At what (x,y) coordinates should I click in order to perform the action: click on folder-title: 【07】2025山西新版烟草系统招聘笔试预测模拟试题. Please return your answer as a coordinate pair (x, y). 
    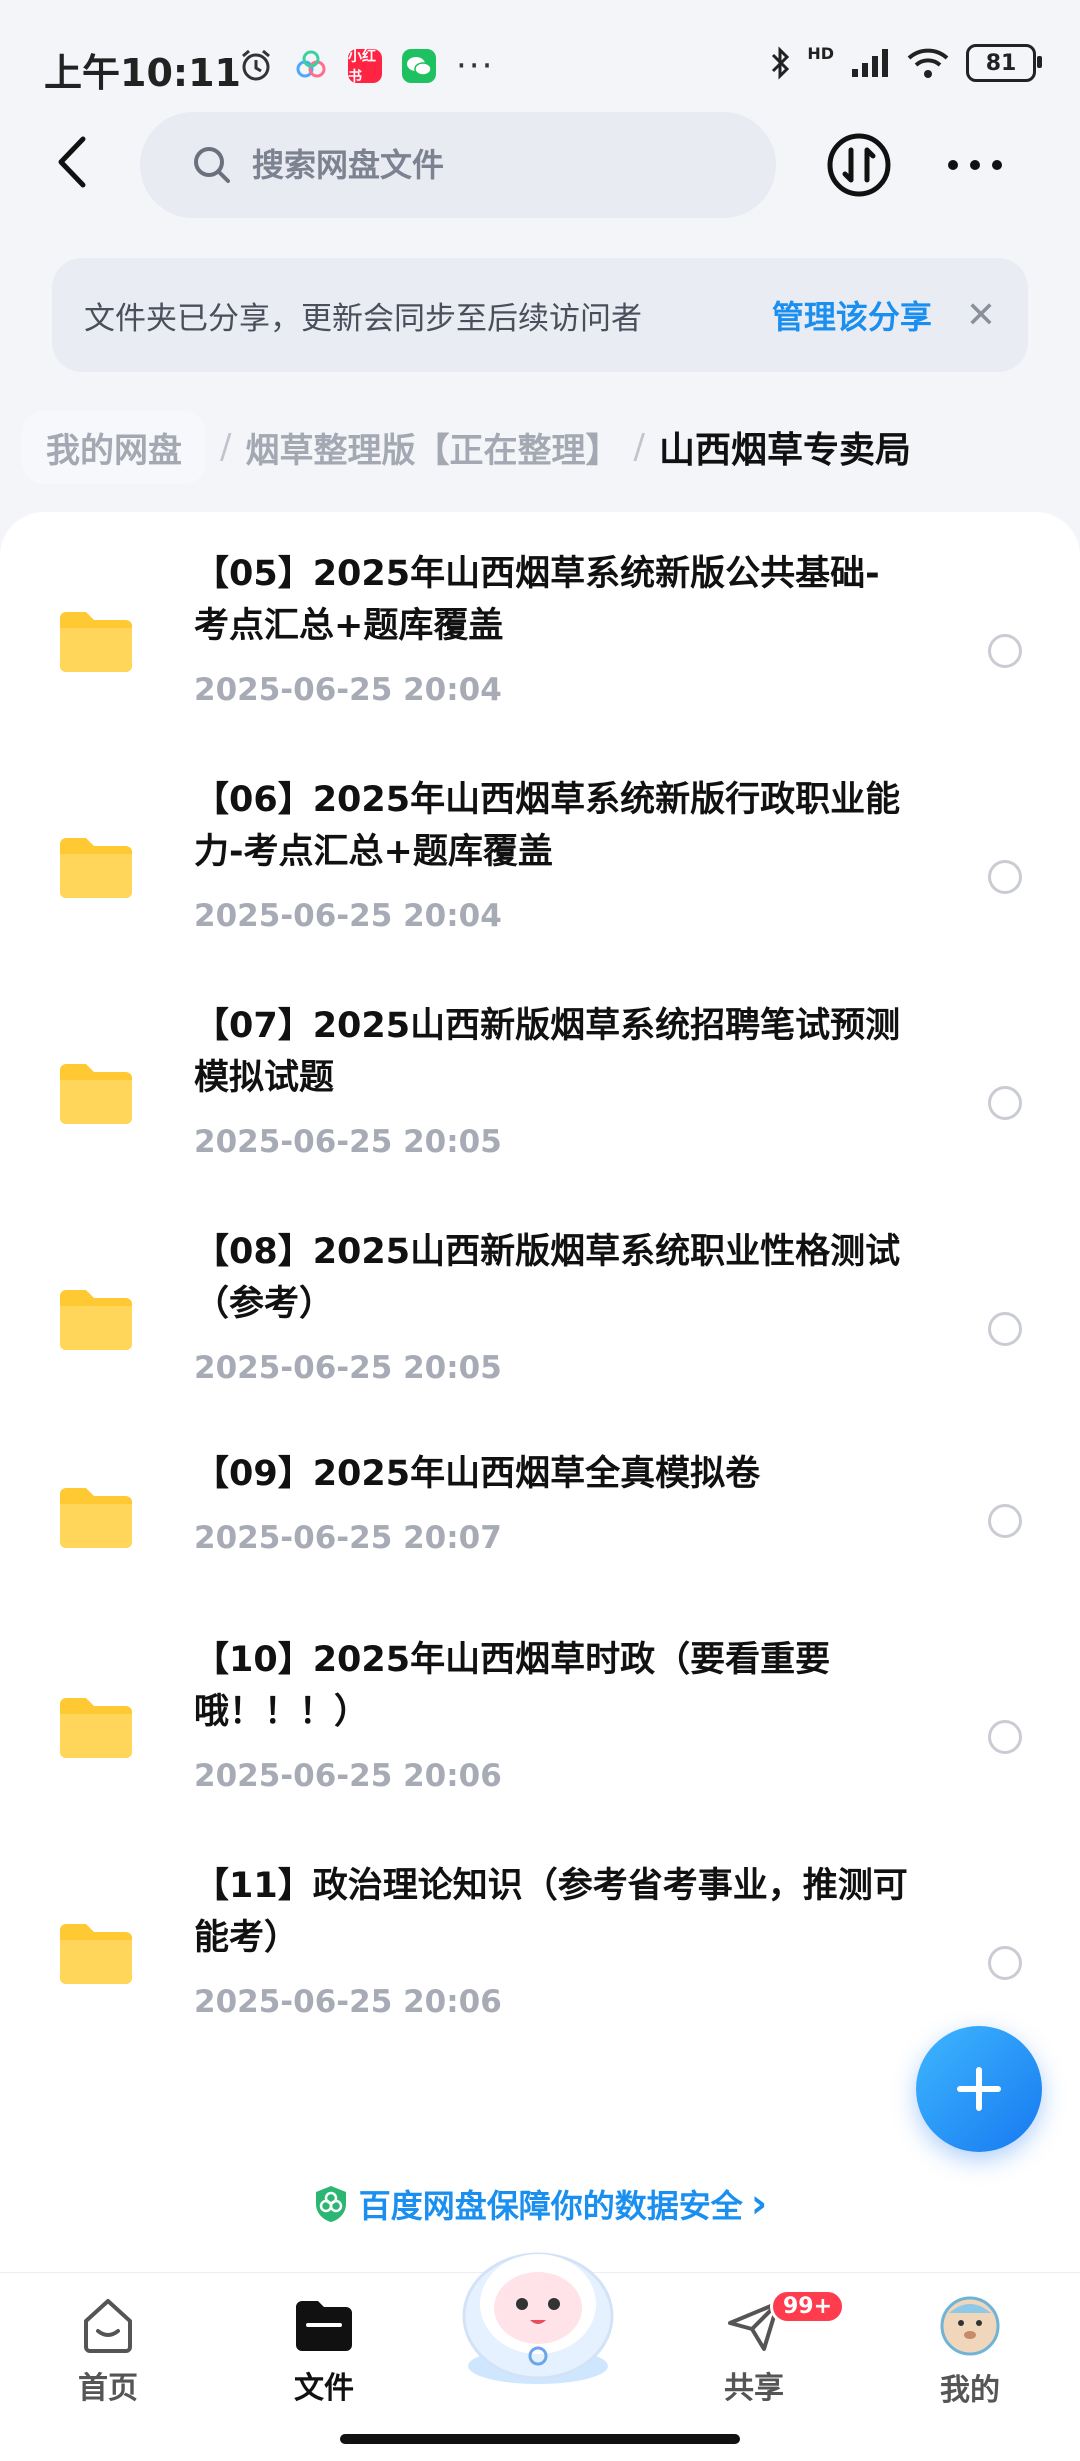
    Looking at the image, I should click on (547, 1052).